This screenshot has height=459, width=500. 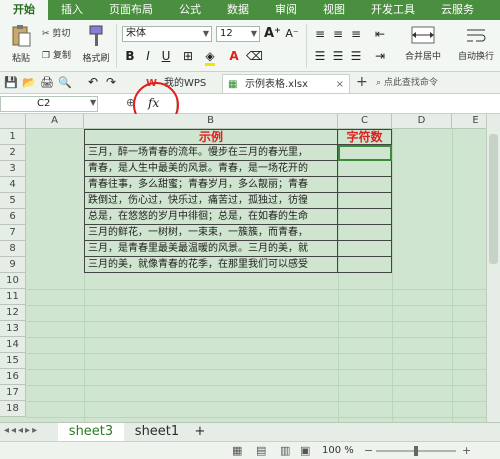 What do you see at coordinates (13, 345) in the screenshot?
I see `row-header: 14` at bounding box center [13, 345].